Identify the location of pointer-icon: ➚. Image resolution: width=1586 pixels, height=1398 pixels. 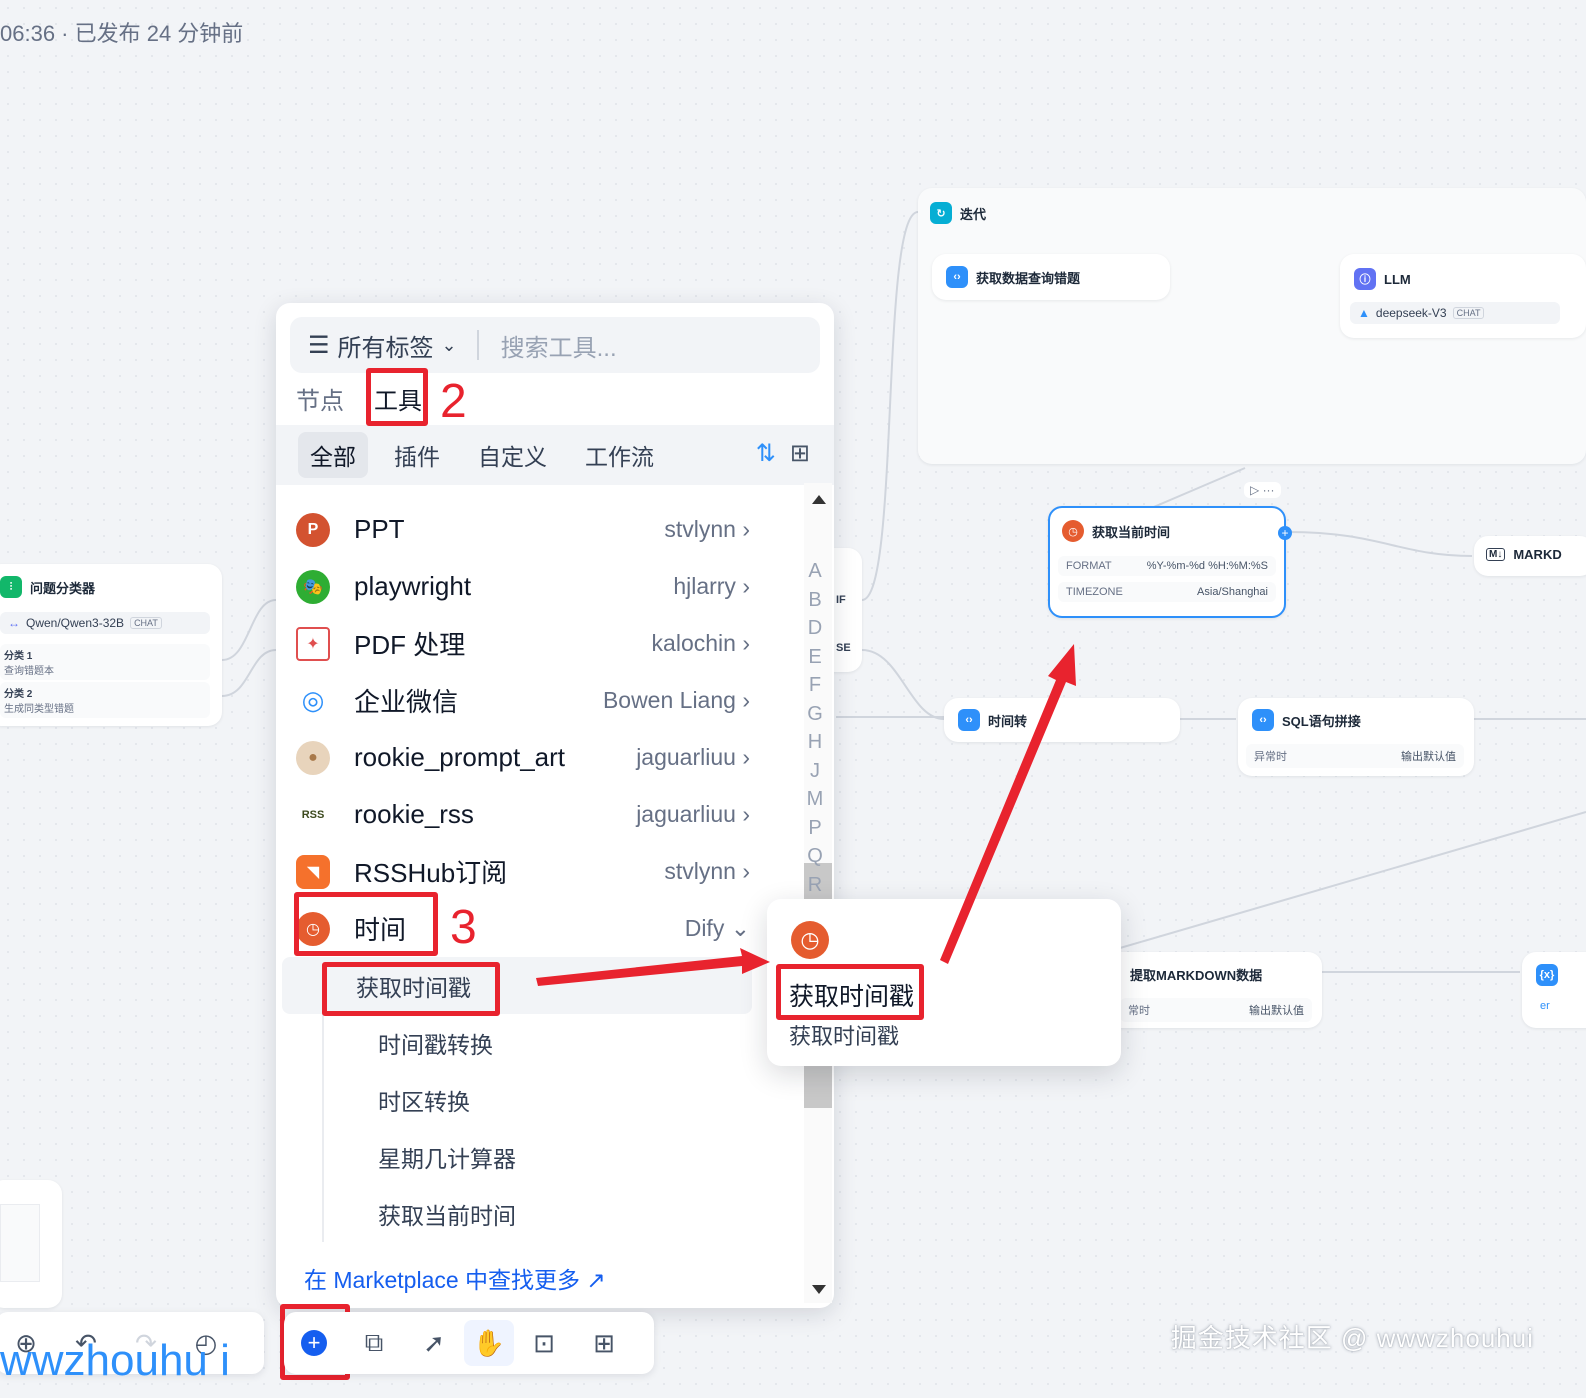
(434, 1343).